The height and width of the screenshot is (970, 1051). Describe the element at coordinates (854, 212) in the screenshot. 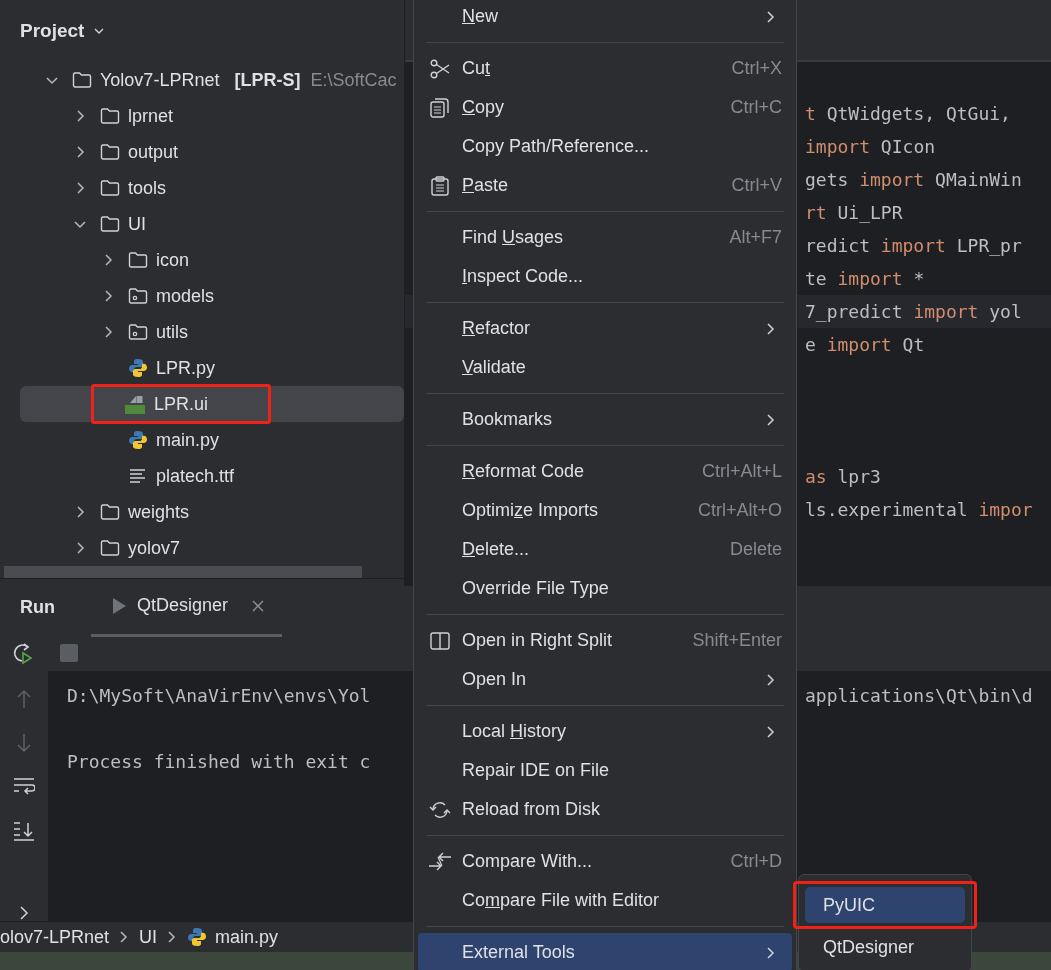

I see `code-line: rt Ui_LPR` at that location.